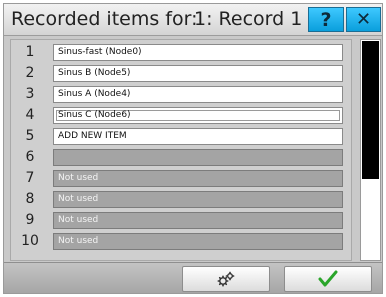 Image resolution: width=386 pixels, height=297 pixels. I want to click on gears-icon, so click(226, 279).